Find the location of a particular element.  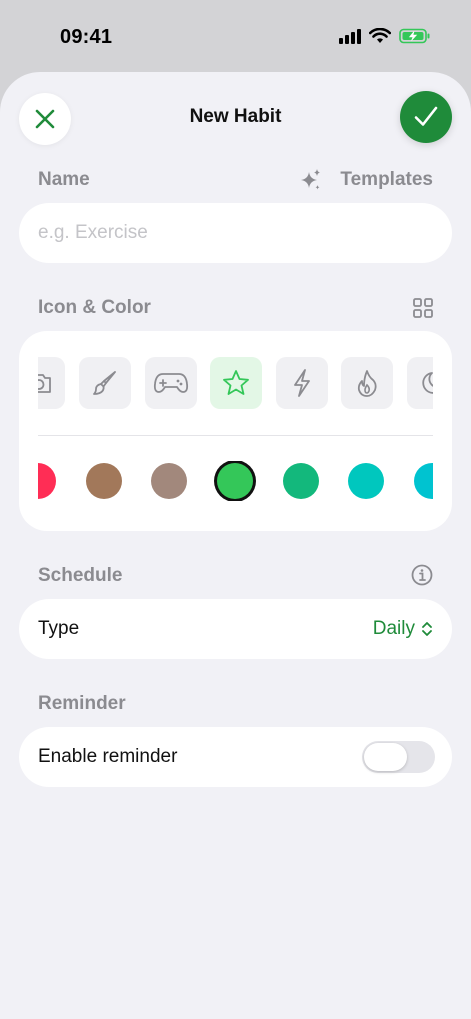

enable-reminder-toggle is located at coordinates (398, 757).